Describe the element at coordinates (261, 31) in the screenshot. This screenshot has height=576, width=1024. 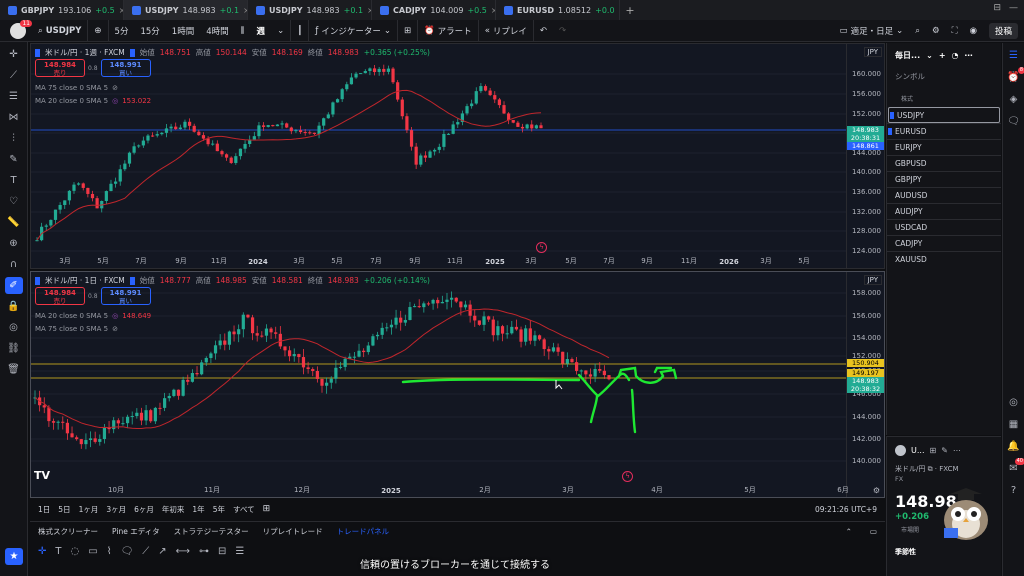
I see `interval-week: 週` at that location.